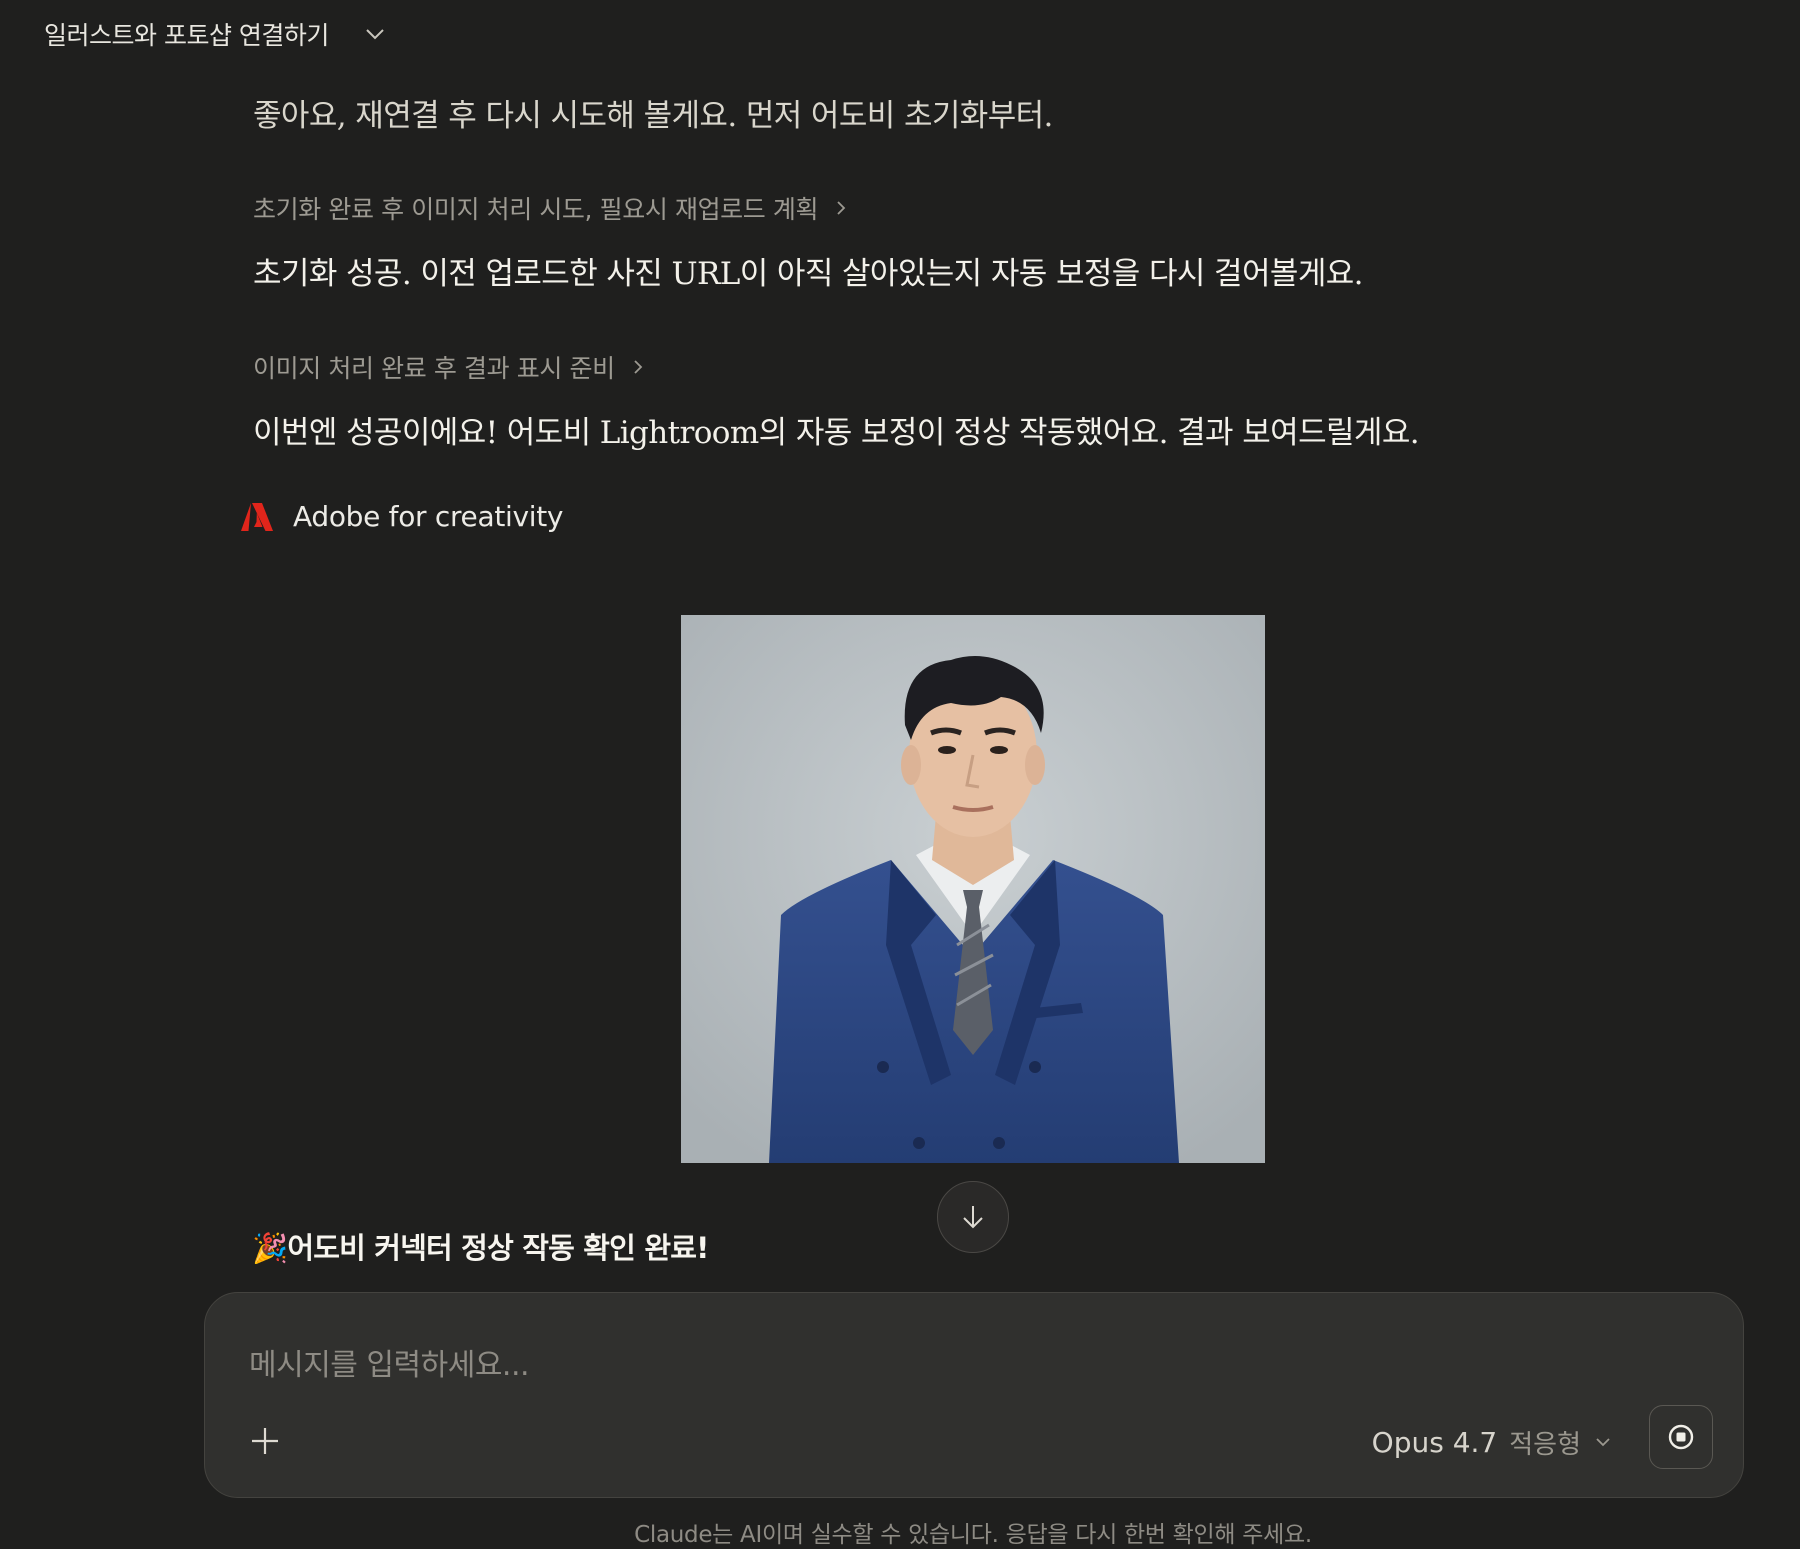 The height and width of the screenshot is (1549, 1800). I want to click on tool-call-adobe: Adobe for creativity, so click(402, 516).